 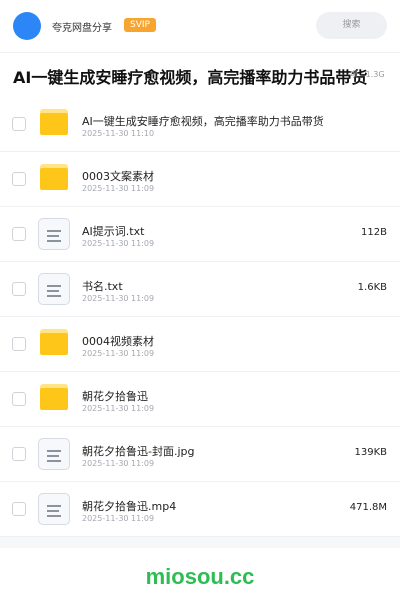 What do you see at coordinates (368, 507) in the screenshot?
I see `file-size: 471.8M` at bounding box center [368, 507].